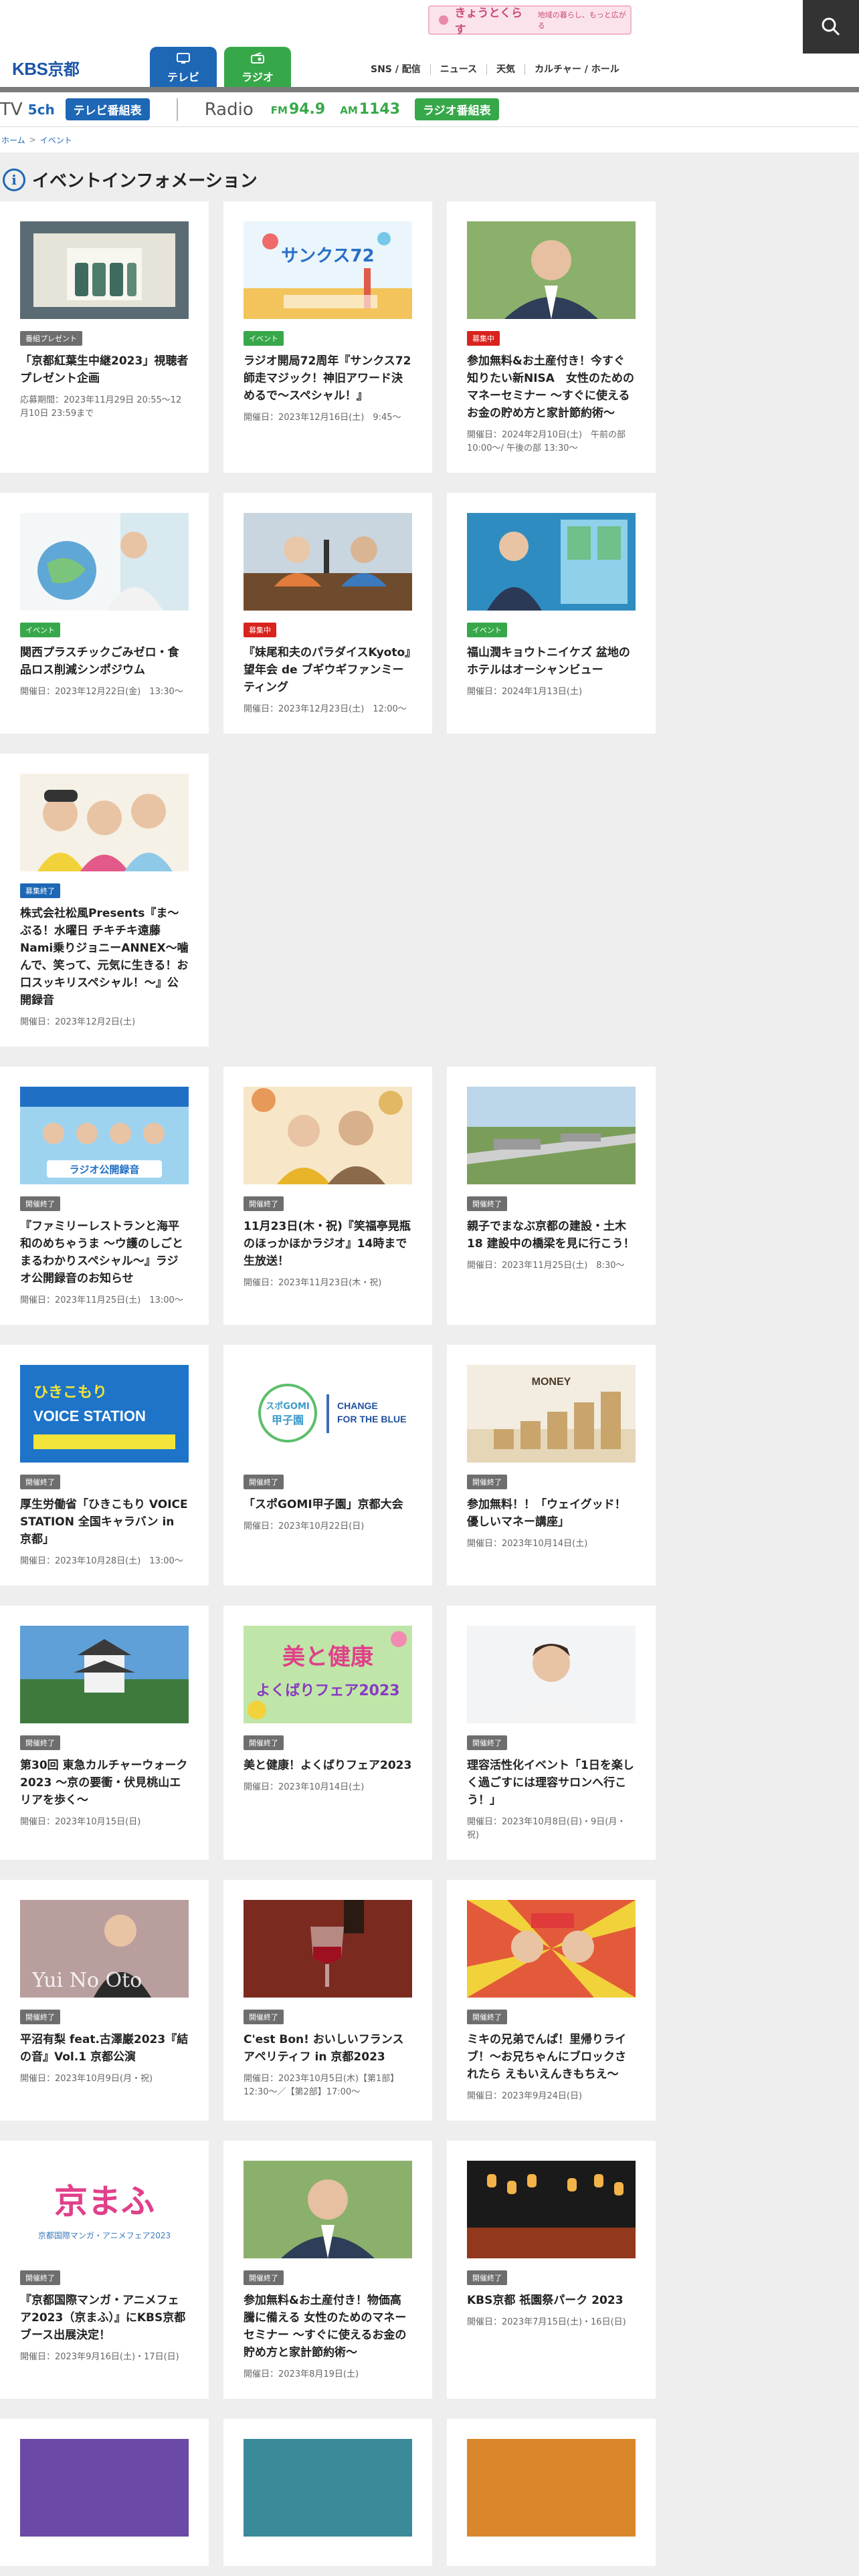 The width and height of the screenshot is (859, 2576). What do you see at coordinates (831, 27) in the screenshot?
I see `search-button` at bounding box center [831, 27].